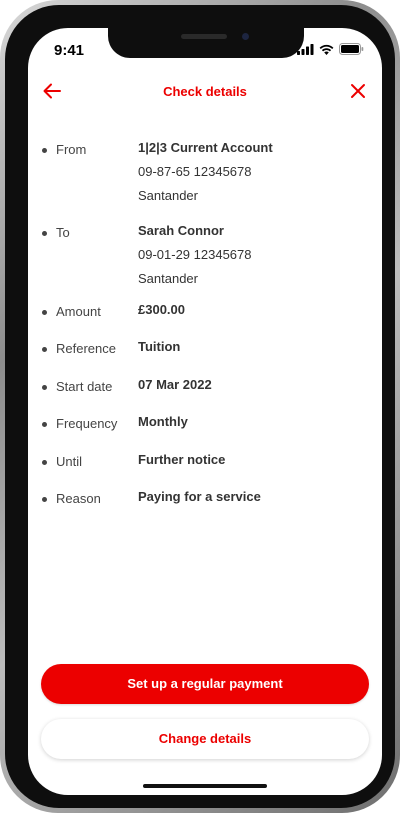  Describe the element at coordinates (326, 49) in the screenshot. I see `wifi-icon` at that location.